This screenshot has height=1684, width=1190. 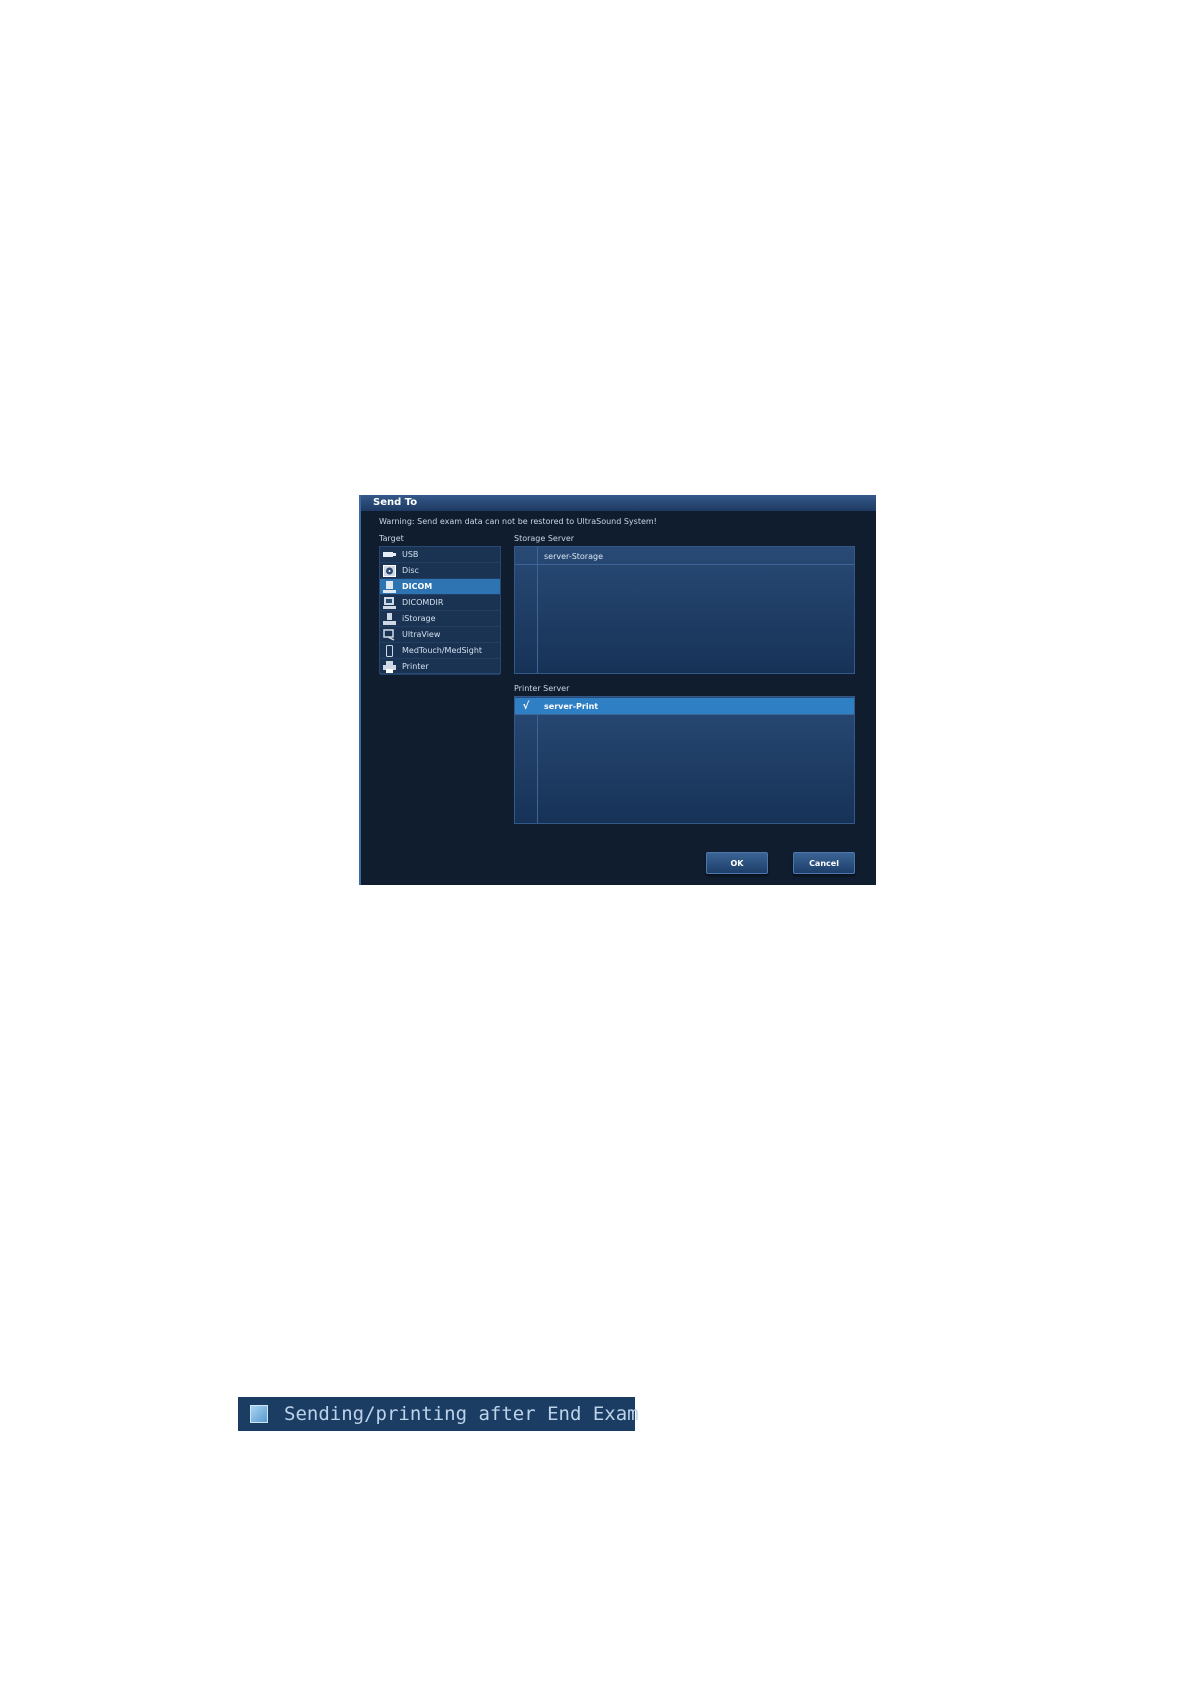 I want to click on target-item-istorage: iStorage, so click(x=440, y=619).